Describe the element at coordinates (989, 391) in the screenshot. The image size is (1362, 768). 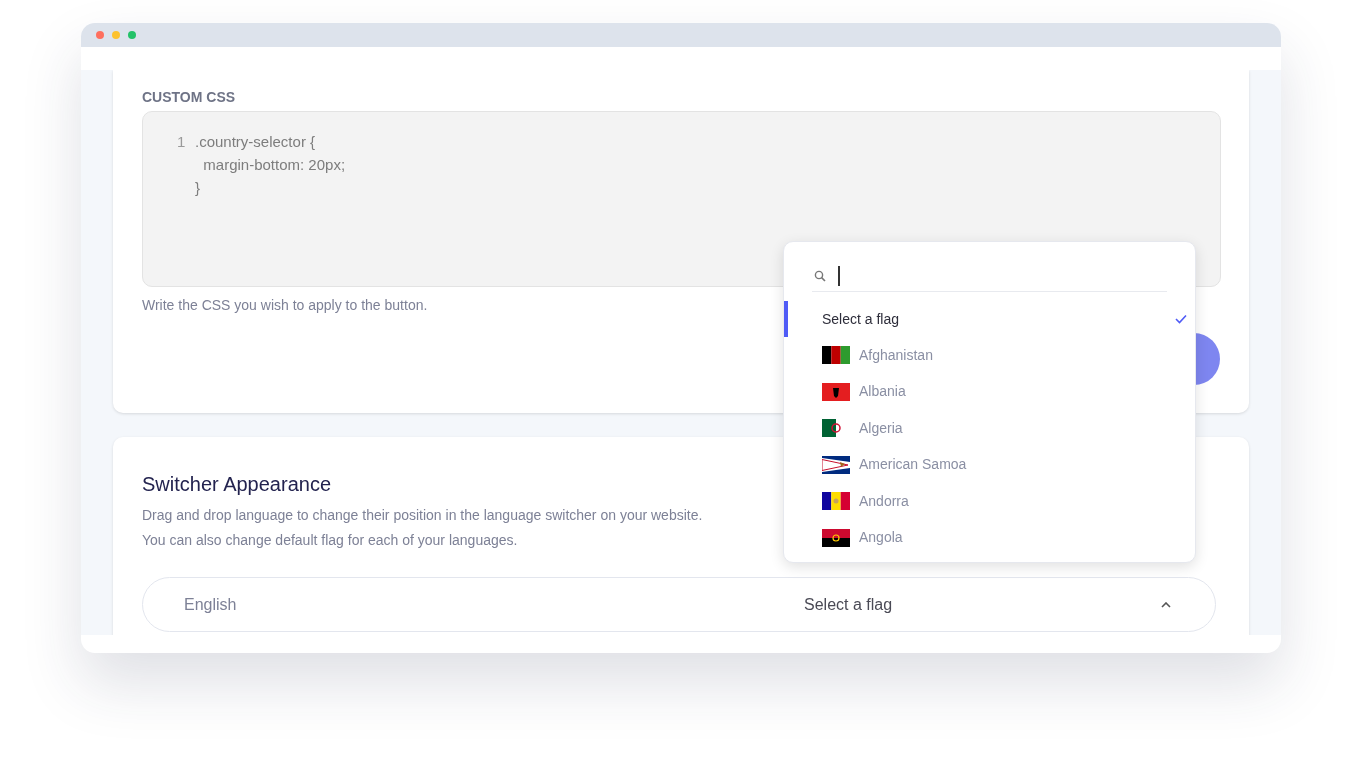
I see `dropdown-option: Albania` at that location.